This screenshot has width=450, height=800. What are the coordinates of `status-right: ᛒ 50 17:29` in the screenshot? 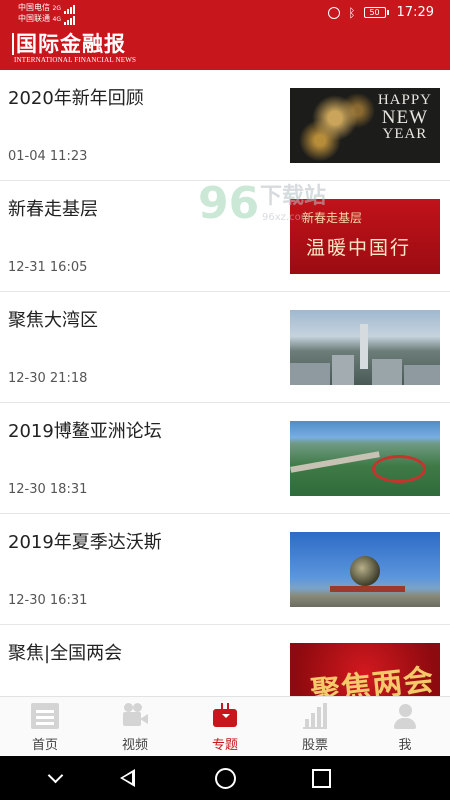 It's located at (381, 12).